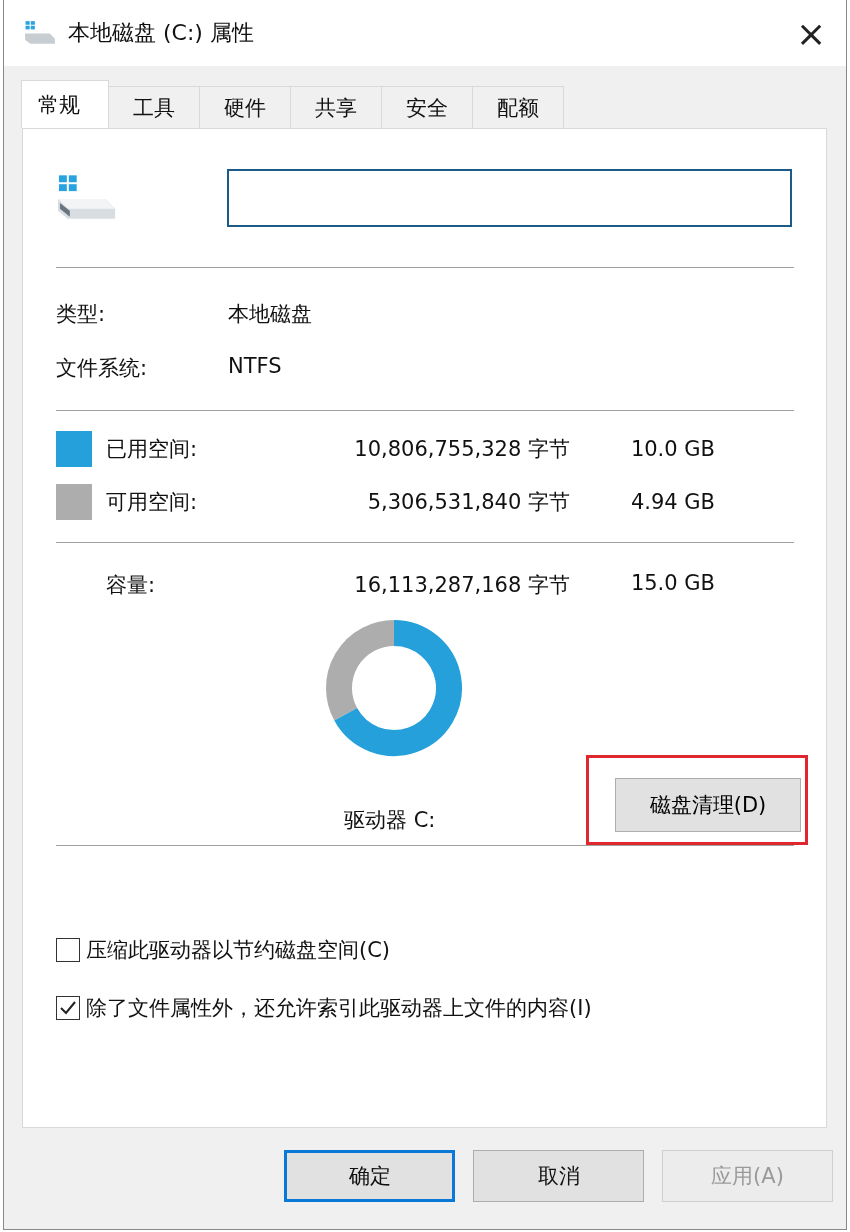  Describe the element at coordinates (238, 950) in the screenshot. I see `checkbox-label: 压缩此驱动器以节约磁盘空间(C)` at that location.